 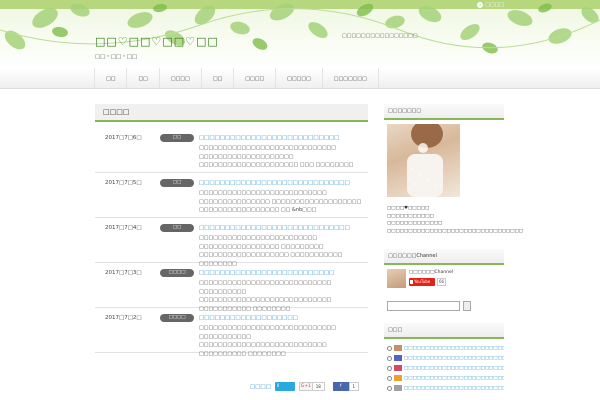 I want to click on global-nav-items: □□ □□ □□□□ □□ □□□□ □□□□□ □□□□□□□, so click(x=236, y=78).